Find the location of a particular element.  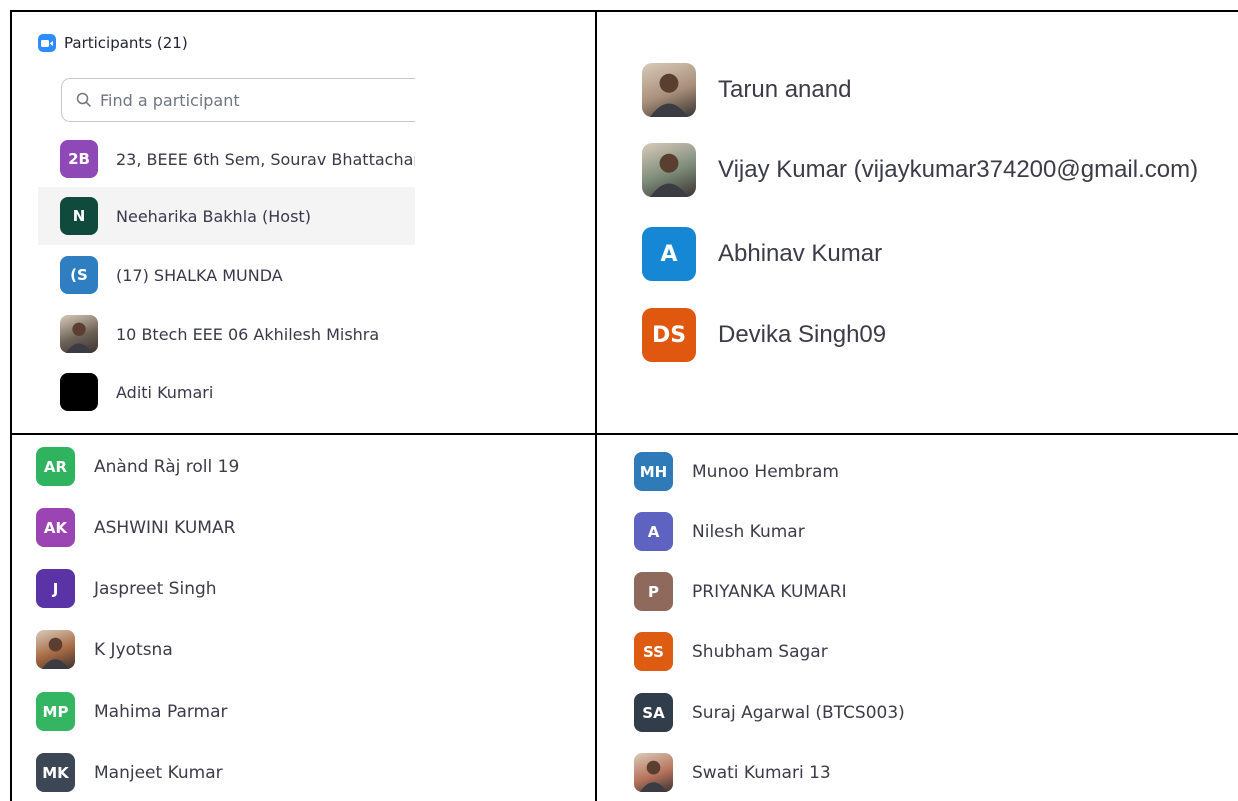

participant-row: AK ASHWINI KUMAR is located at coordinates (135, 527).